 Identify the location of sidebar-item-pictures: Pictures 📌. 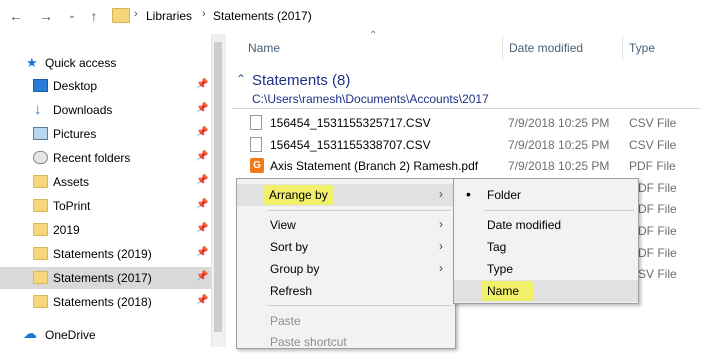
(105, 134).